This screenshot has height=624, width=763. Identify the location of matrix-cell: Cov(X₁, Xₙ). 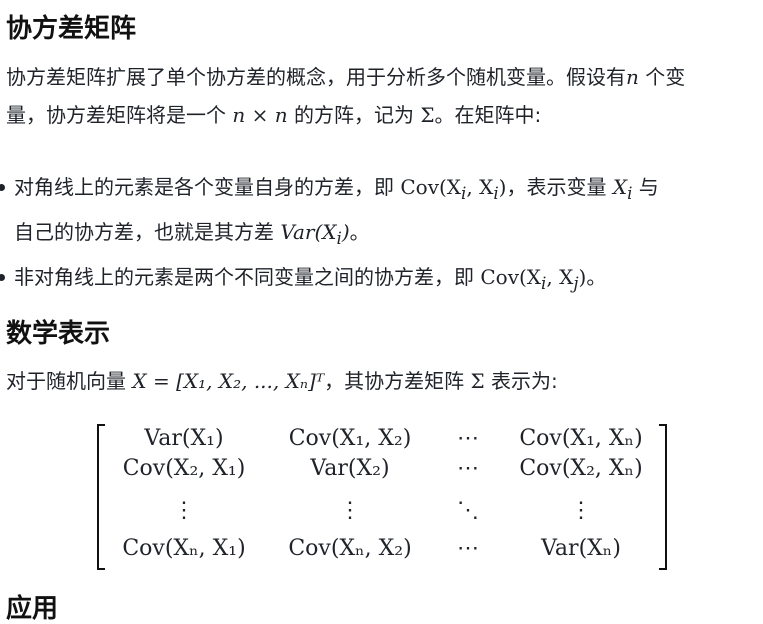
(581, 438).